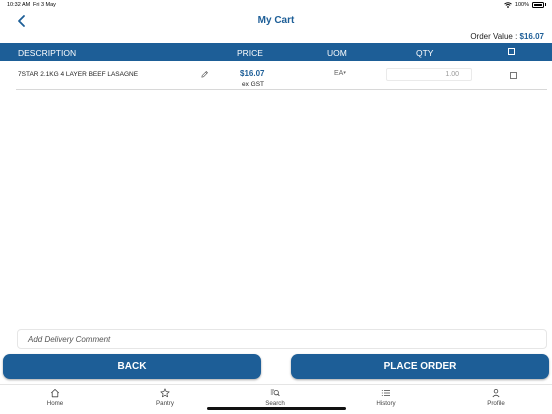  Describe the element at coordinates (44, 5) in the screenshot. I see `status-date: Fri 3 May` at that location.